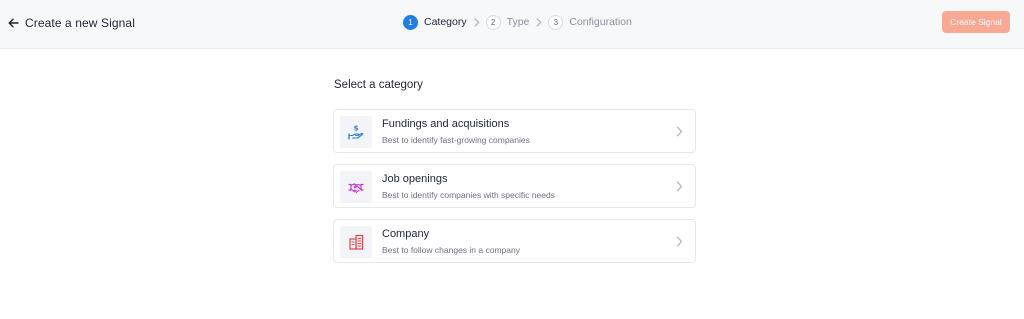 The width and height of the screenshot is (1024, 319). I want to click on step-number: 3, so click(556, 22).